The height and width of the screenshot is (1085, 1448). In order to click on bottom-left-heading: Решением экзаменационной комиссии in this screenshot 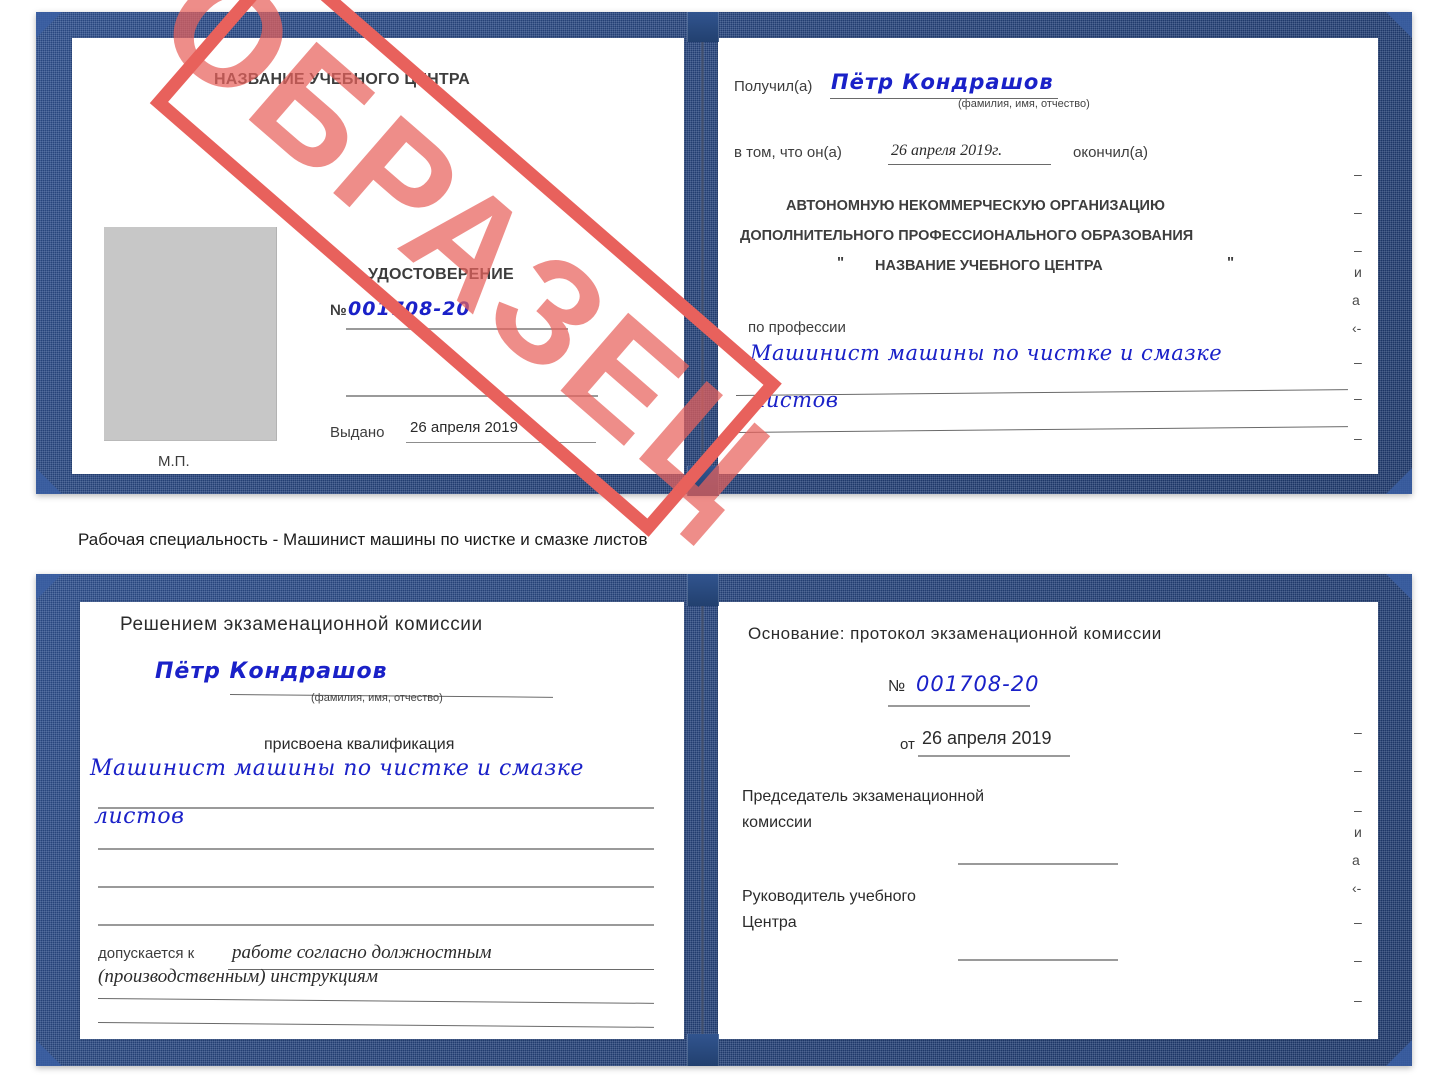, I will do `click(301, 624)`.